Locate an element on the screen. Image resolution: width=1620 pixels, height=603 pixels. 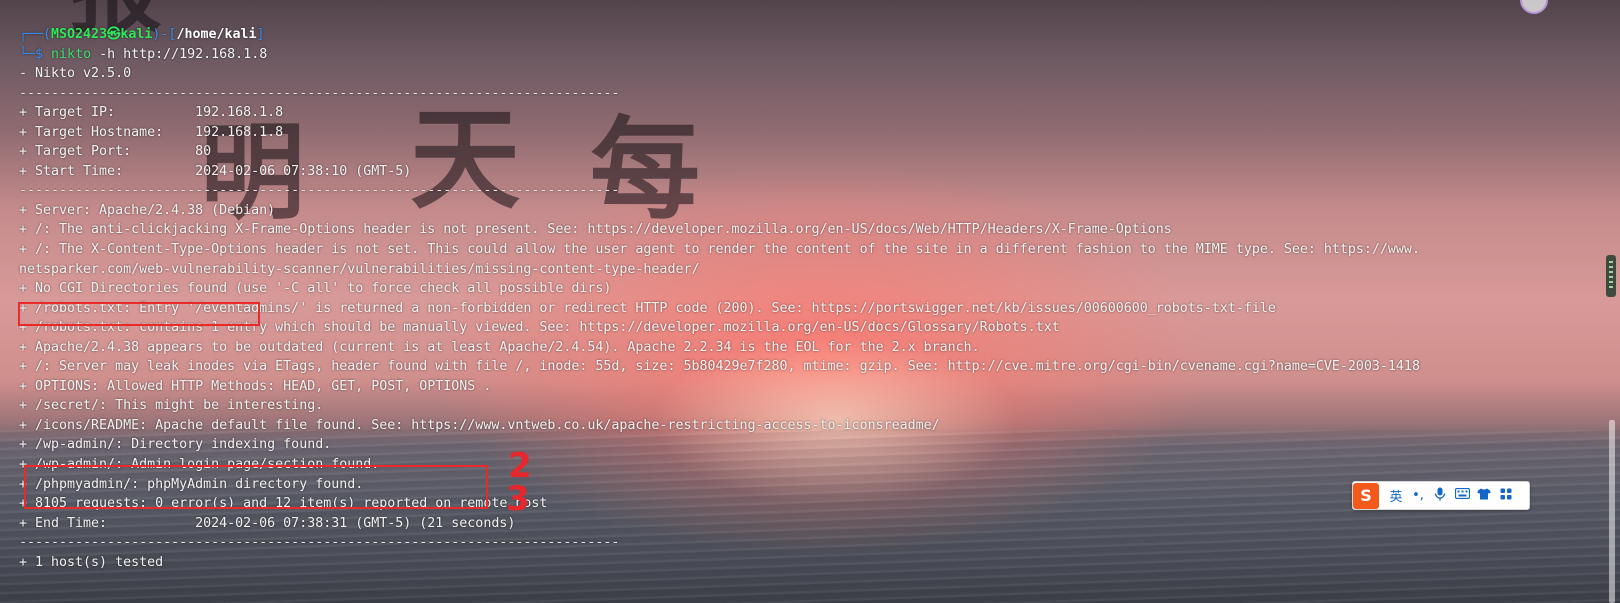
output-line: + 1 host(s) tested is located at coordinates (91, 562).